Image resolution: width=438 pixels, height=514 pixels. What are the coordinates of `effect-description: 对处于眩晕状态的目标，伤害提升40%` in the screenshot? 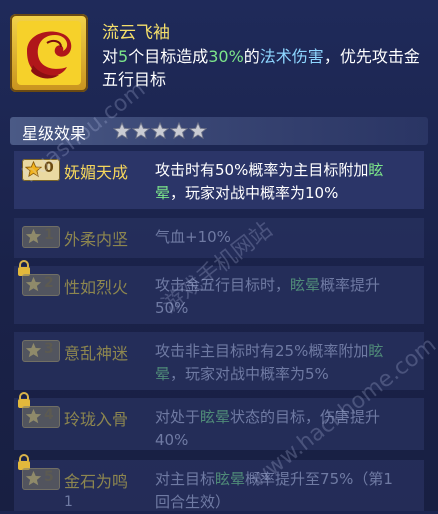 It's located at (268, 428).